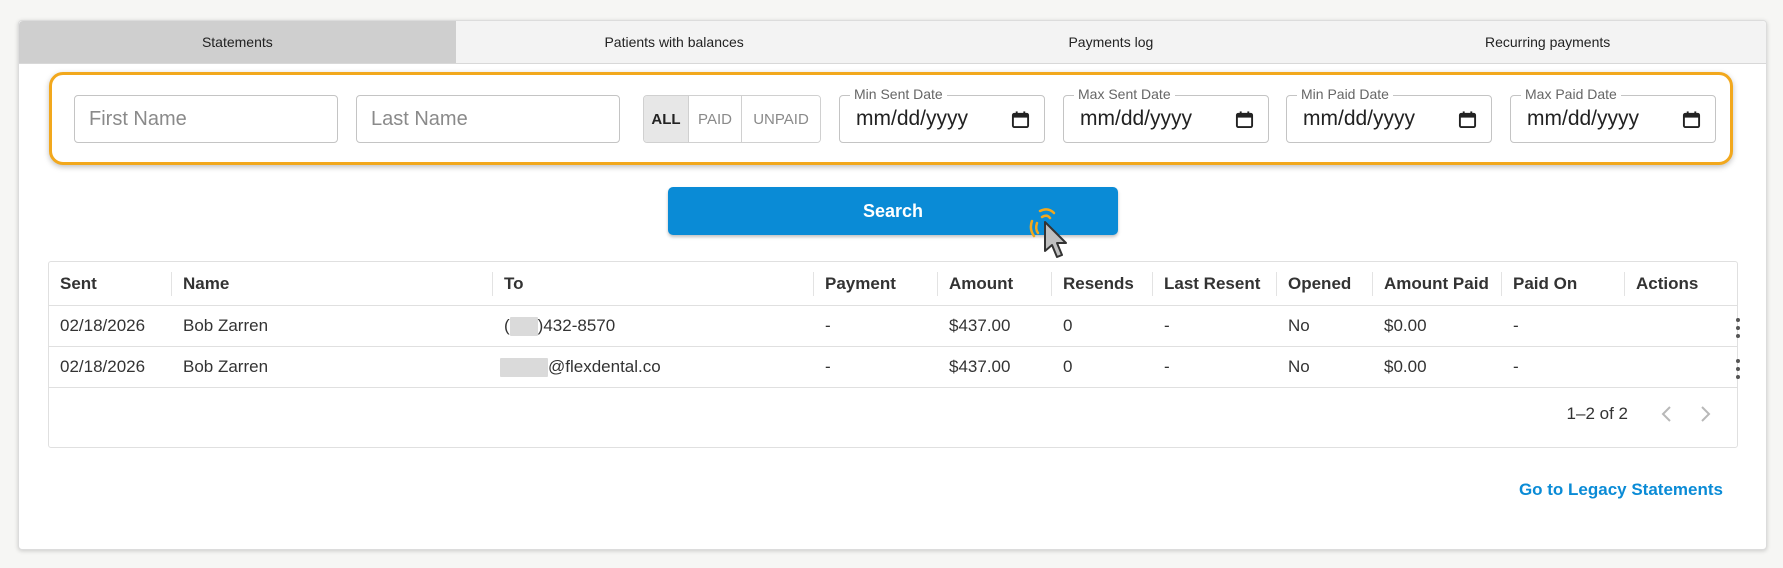 The width and height of the screenshot is (1783, 568). Describe the element at coordinates (206, 119) in the screenshot. I see `first-name-input` at that location.